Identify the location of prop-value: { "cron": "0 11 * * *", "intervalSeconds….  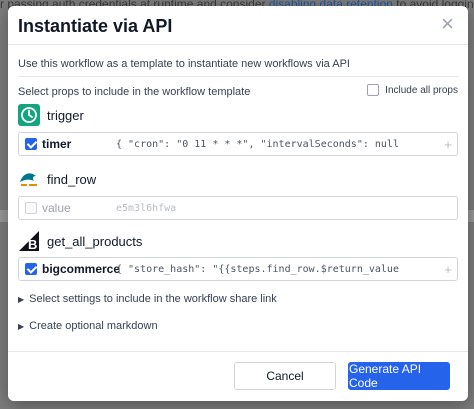
(257, 144).